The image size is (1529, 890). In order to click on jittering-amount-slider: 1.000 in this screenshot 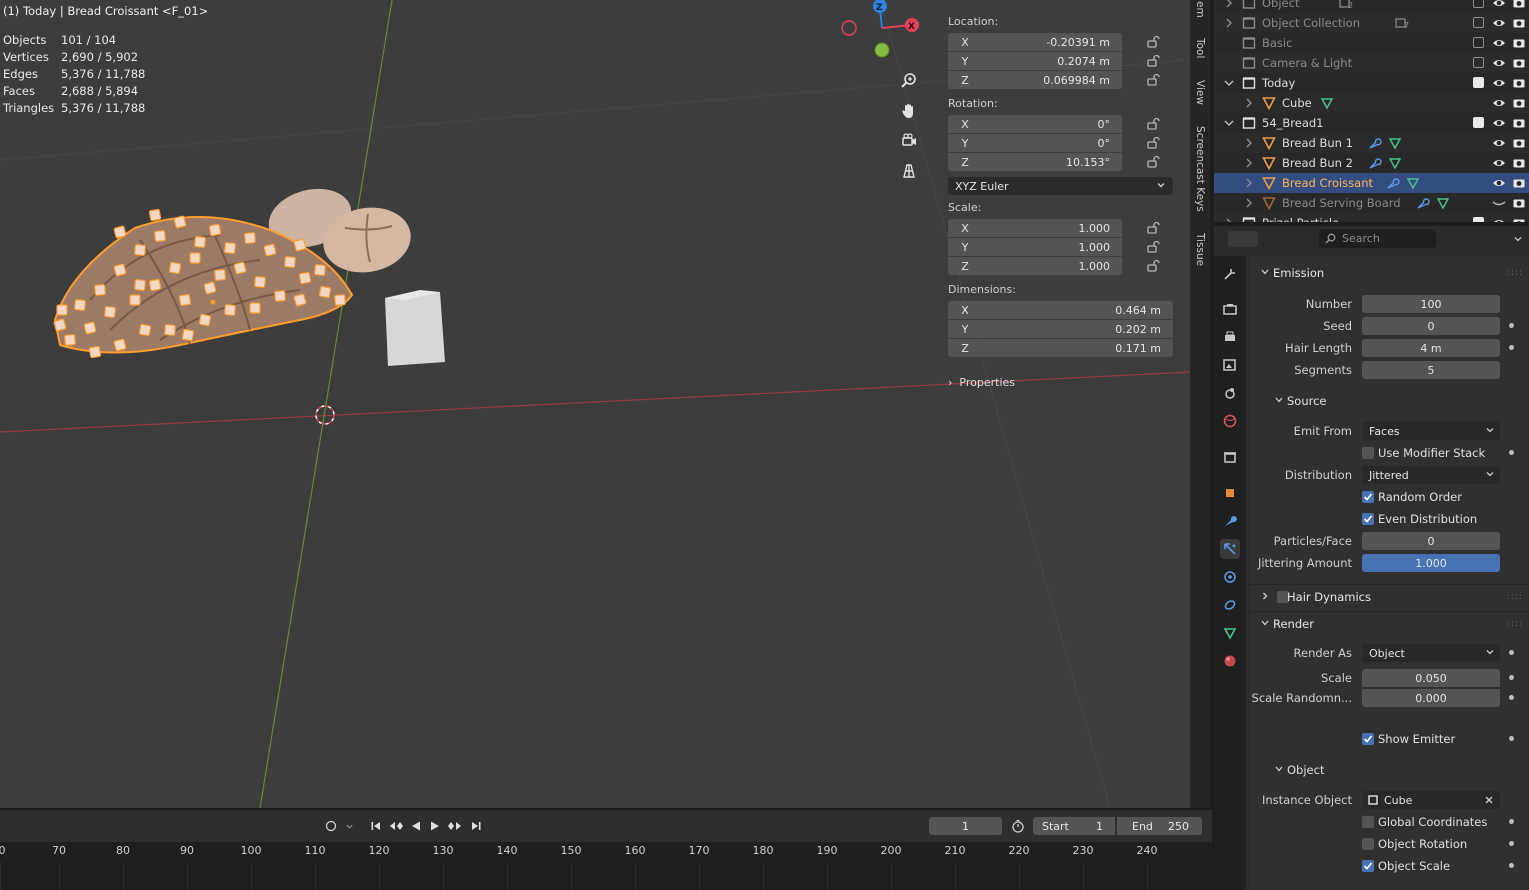, I will do `click(1431, 563)`.